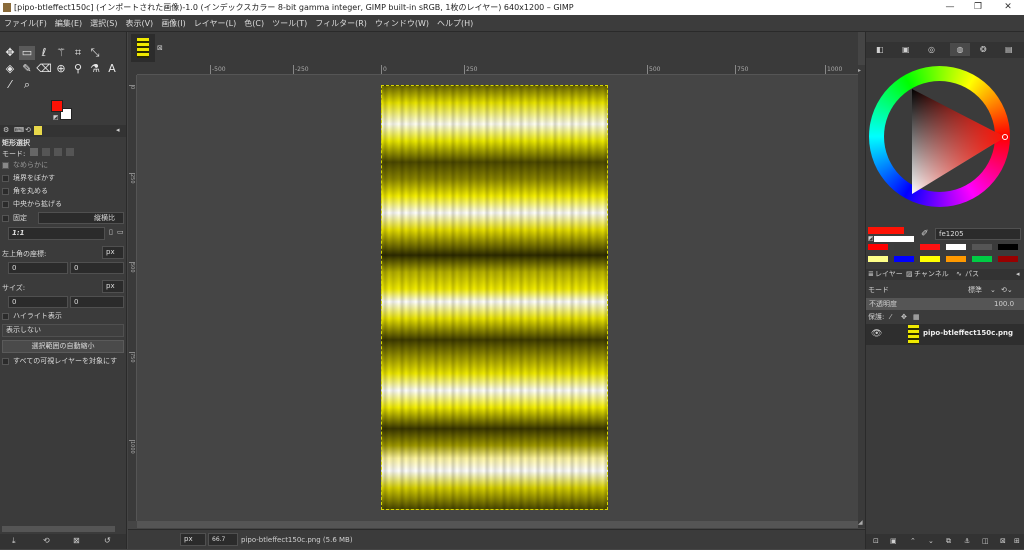  Describe the element at coordinates (289, 23) in the screenshot. I see `menu-tools: ツール(T)` at that location.